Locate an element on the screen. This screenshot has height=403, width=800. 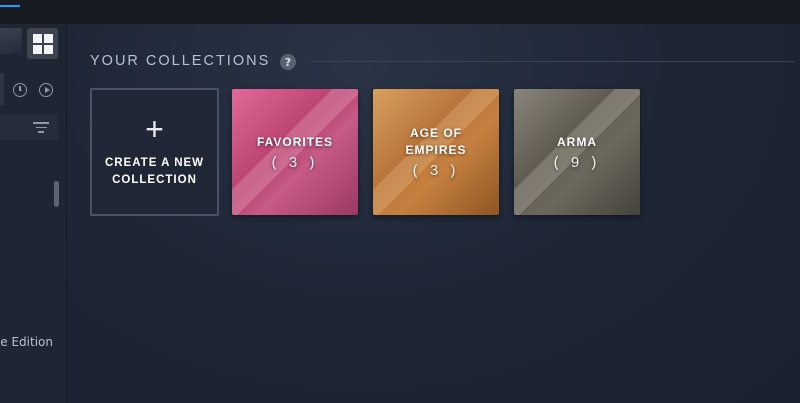
collection-tile-age-of-empires: AGE OF EMPIRES ( 3 ) is located at coordinates (436, 152).